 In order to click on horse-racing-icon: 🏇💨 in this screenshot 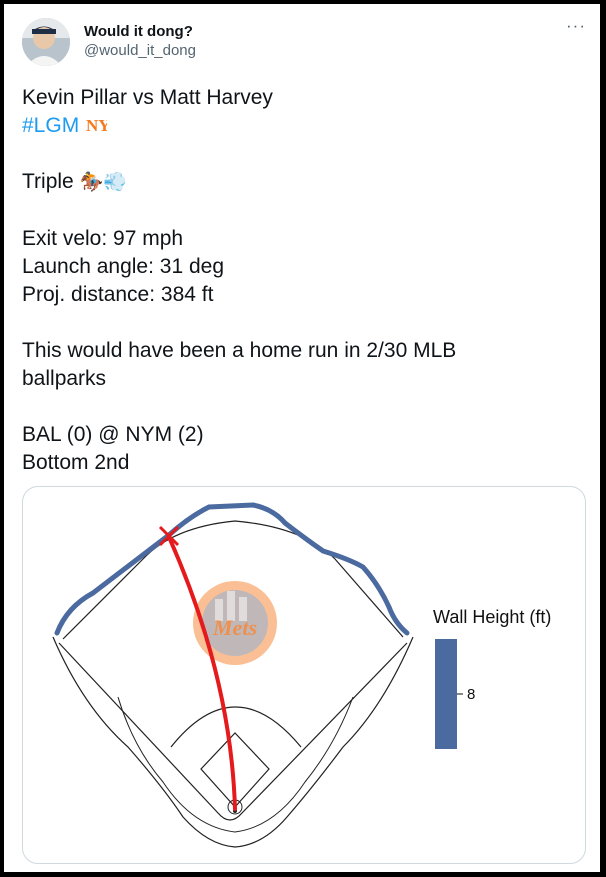, I will do `click(103, 182)`.